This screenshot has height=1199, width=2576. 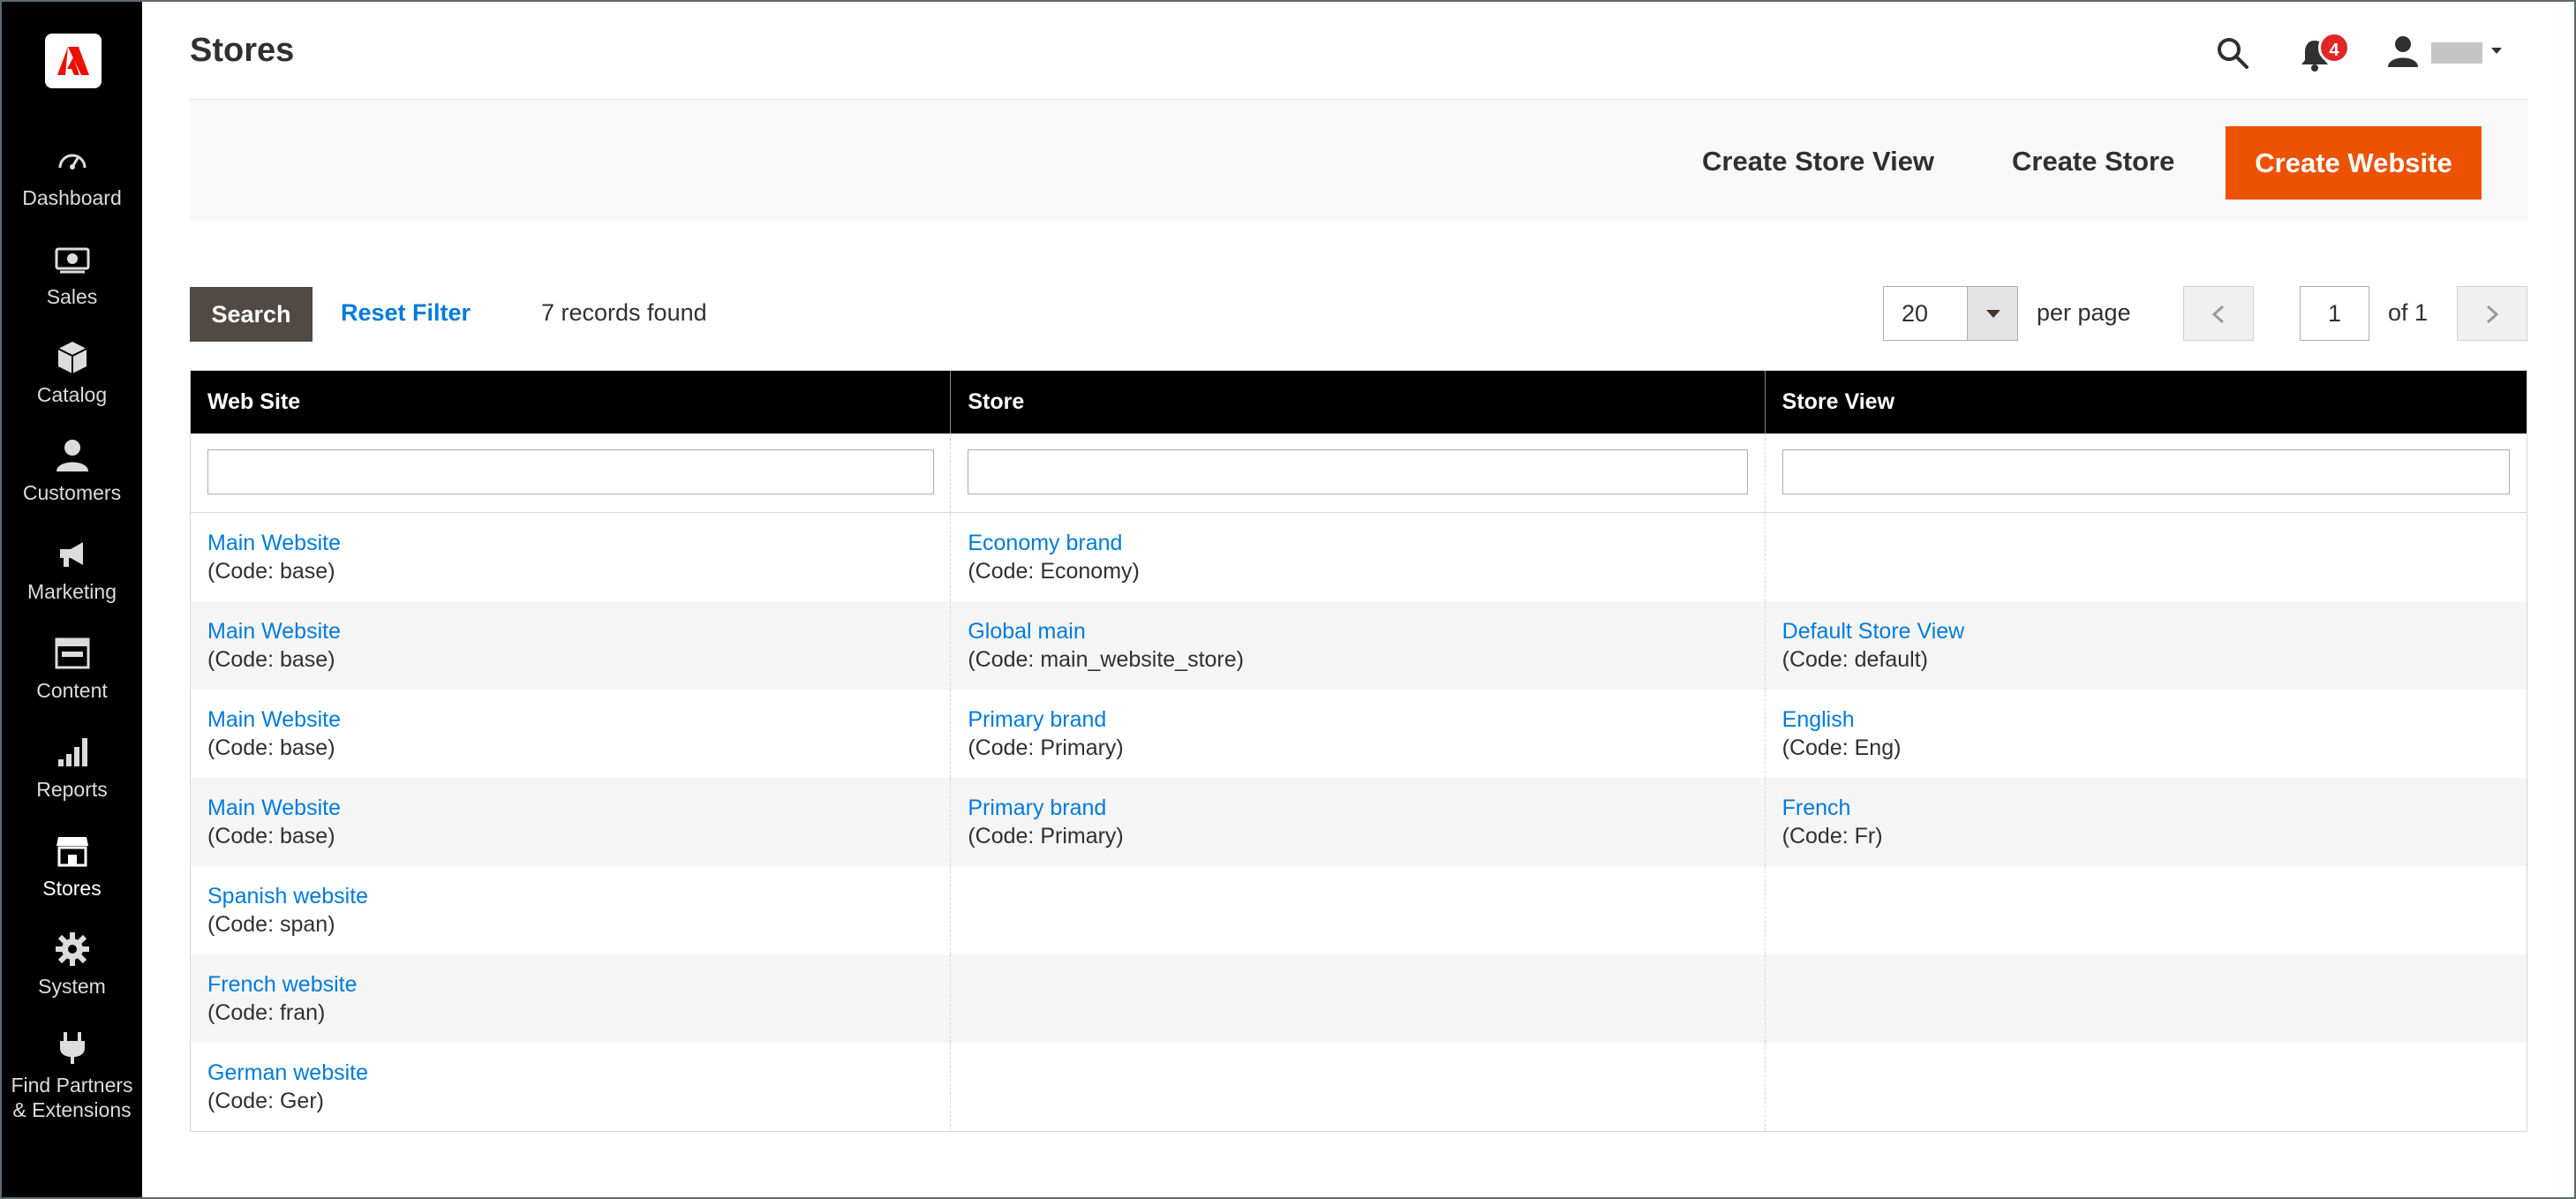 What do you see at coordinates (2155, 631) in the screenshot?
I see `store-view-link: Default Store View` at bounding box center [2155, 631].